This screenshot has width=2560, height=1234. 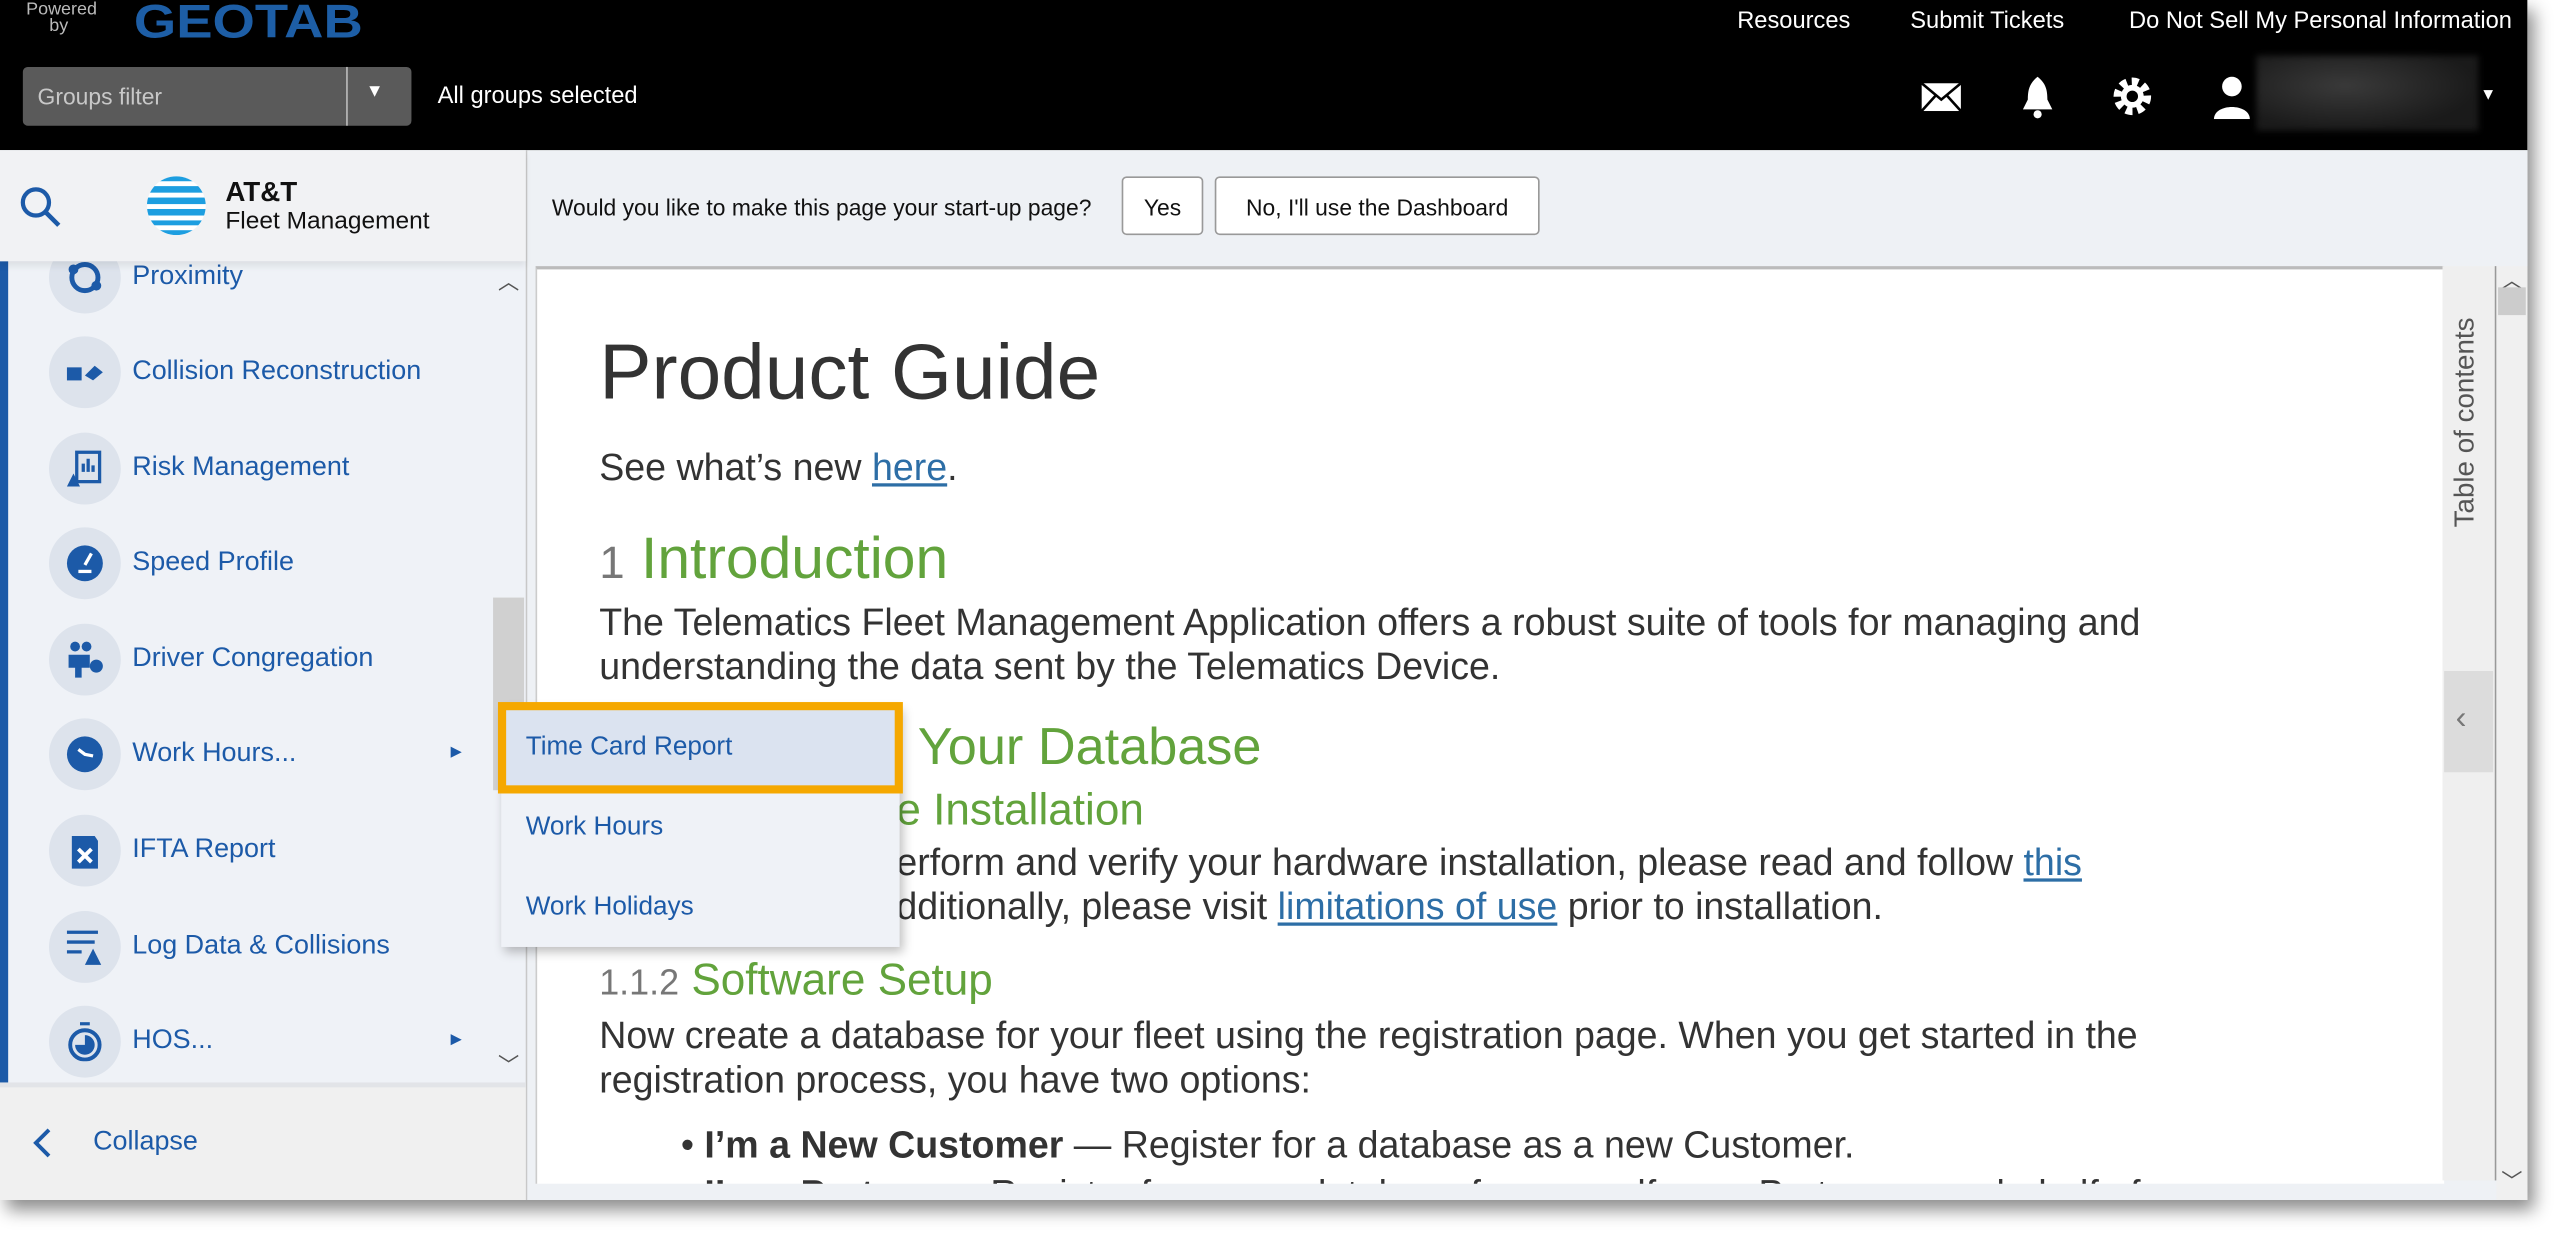 I want to click on text: dditionally, please visit, so click(x=1087, y=906).